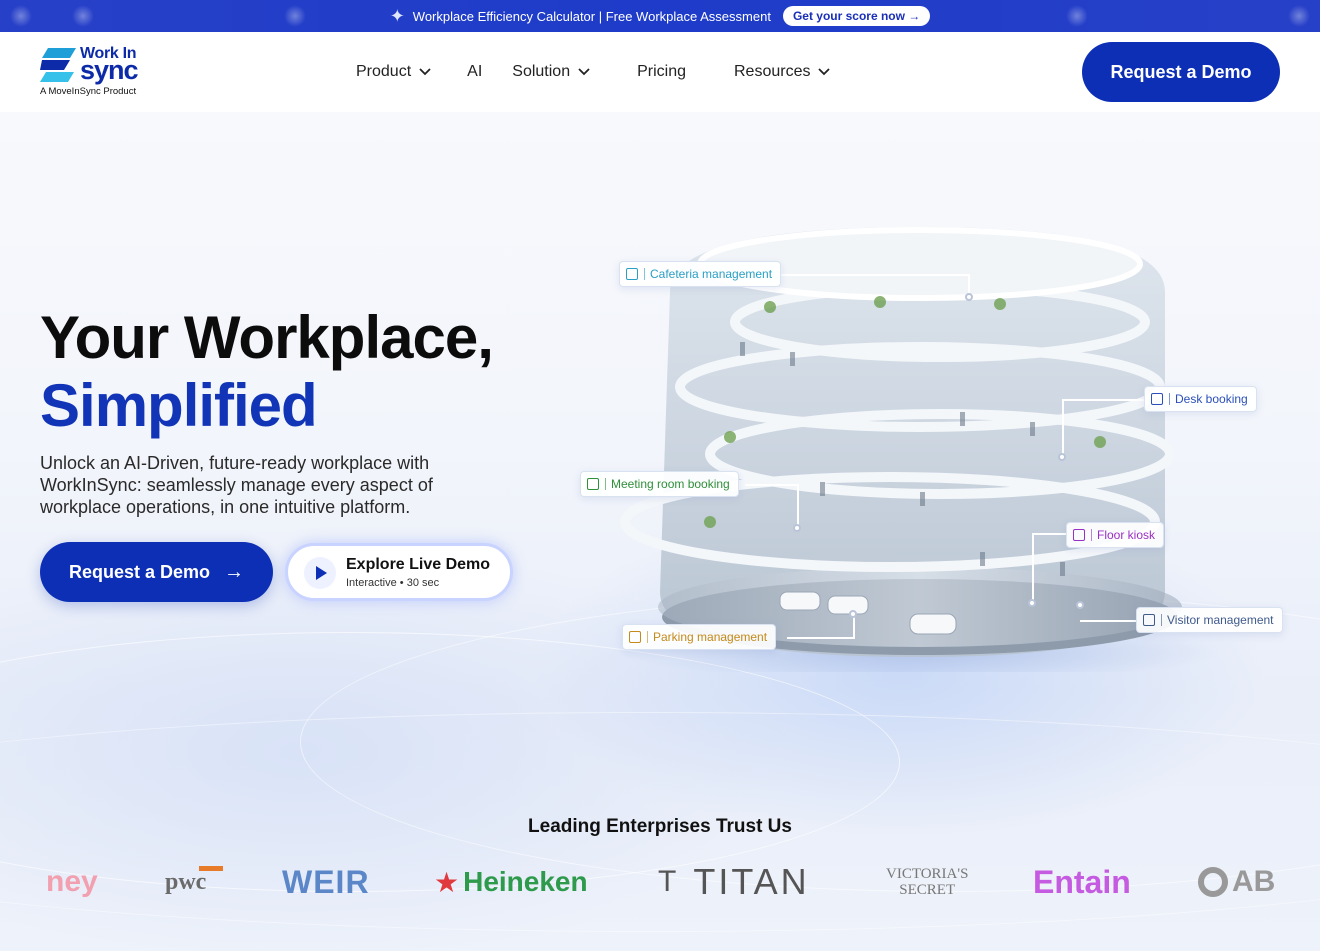  Describe the element at coordinates (1149, 620) in the screenshot. I see `visitor-icon` at that location.